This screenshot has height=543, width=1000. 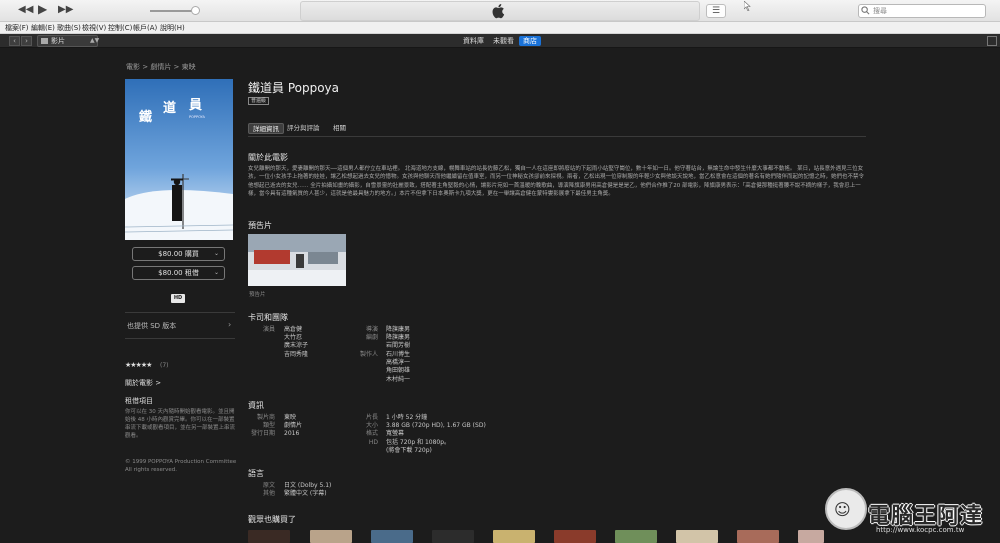 What do you see at coordinates (179, 159) in the screenshot?
I see `movie-poster: 鐵 道 員 POPPOYA` at bounding box center [179, 159].